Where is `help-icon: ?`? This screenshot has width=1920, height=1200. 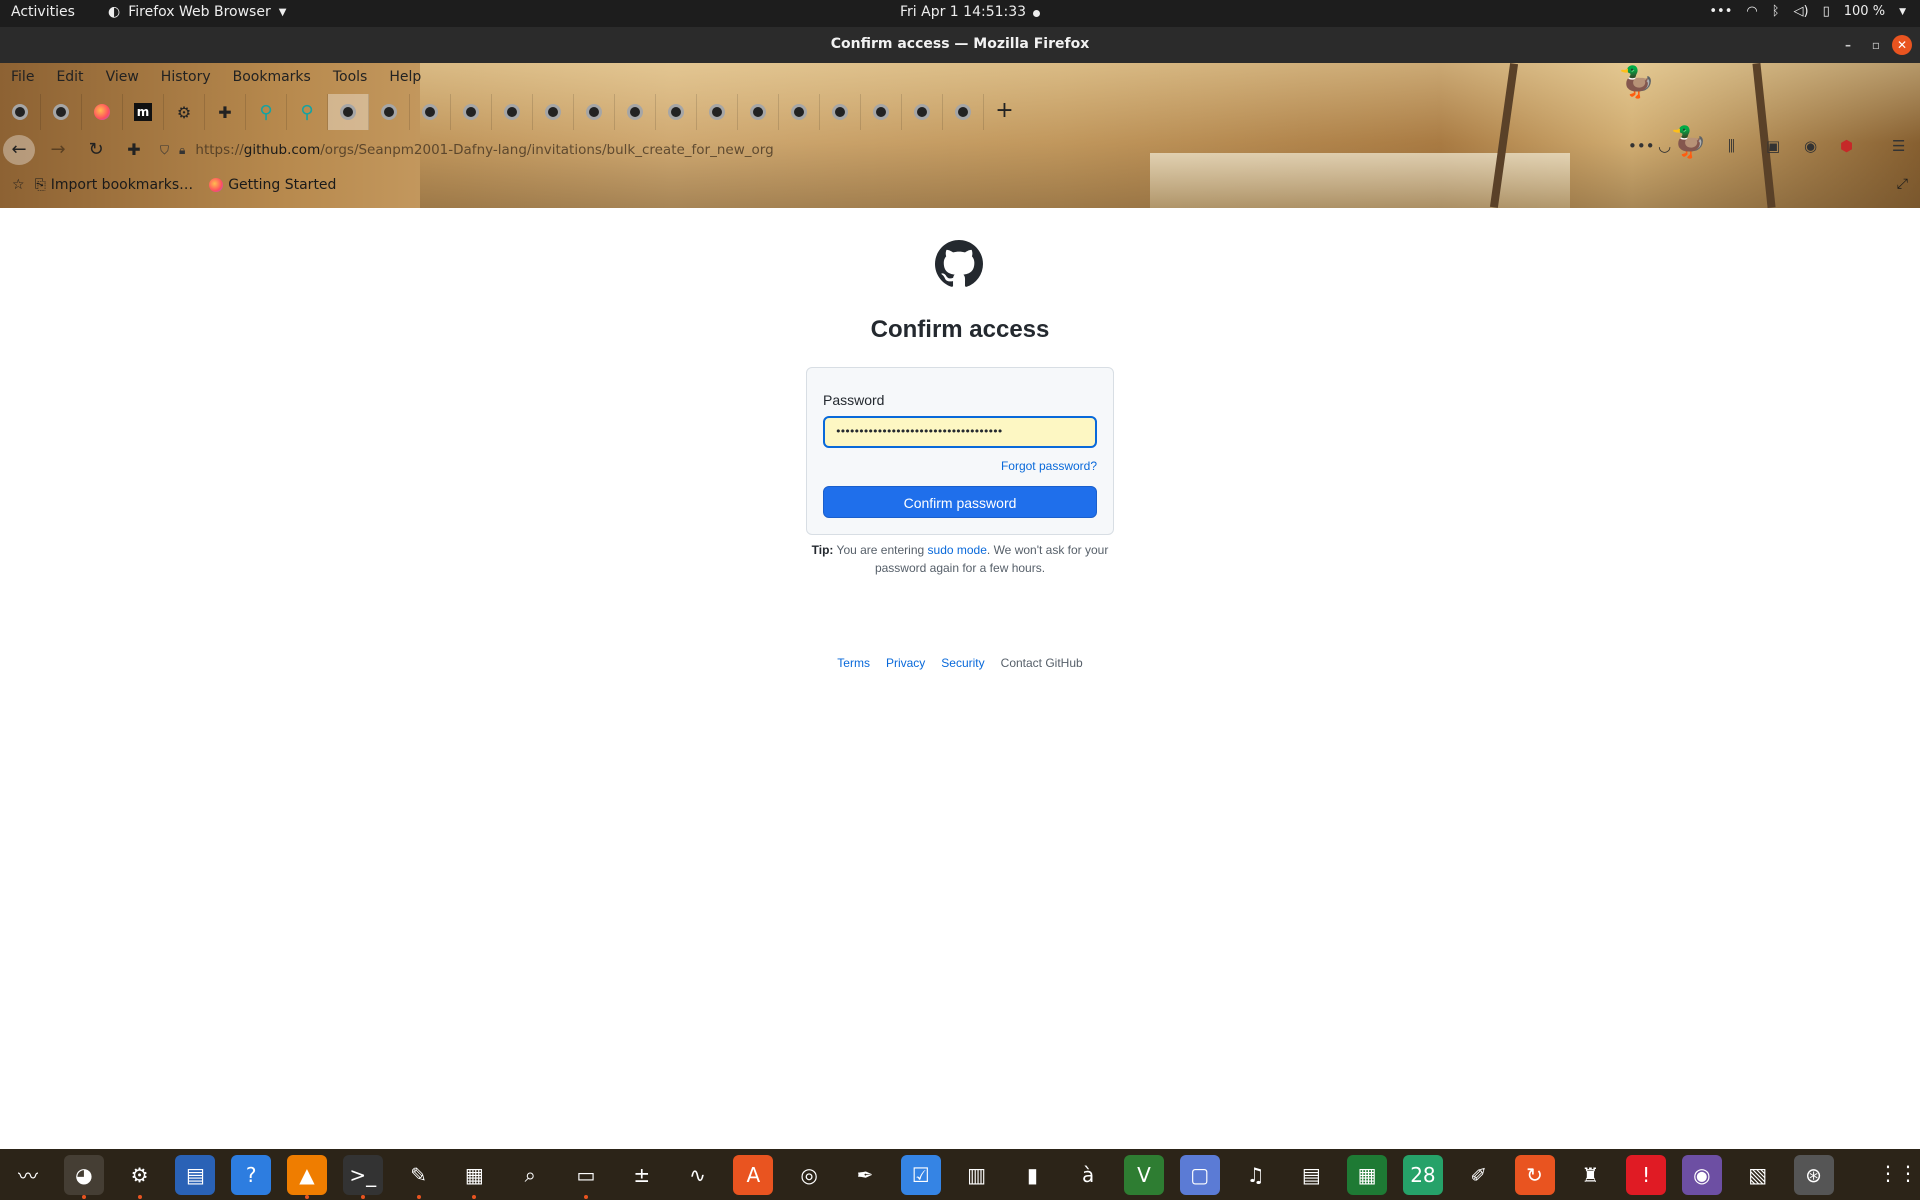
help-icon: ? is located at coordinates (251, 1174).